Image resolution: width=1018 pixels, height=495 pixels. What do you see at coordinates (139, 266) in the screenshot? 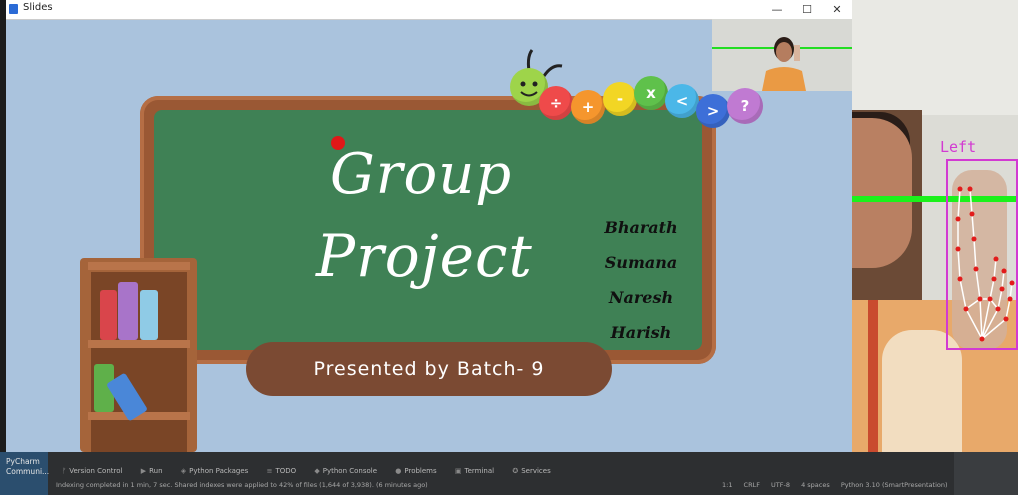
I see `shelf-top` at bounding box center [139, 266].